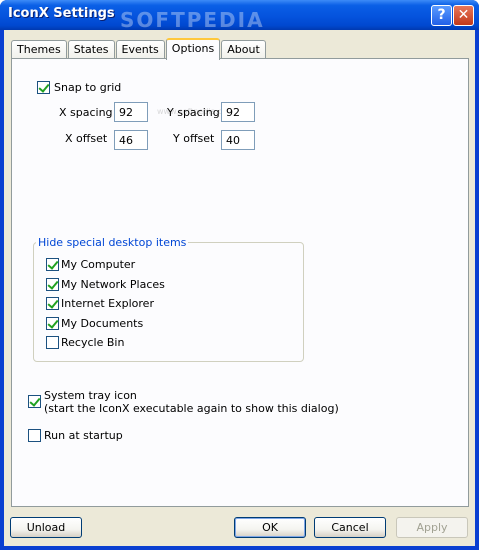 The width and height of the screenshot is (479, 550). What do you see at coordinates (52, 323) in the screenshot?
I see `my-documents-checkbox` at bounding box center [52, 323].